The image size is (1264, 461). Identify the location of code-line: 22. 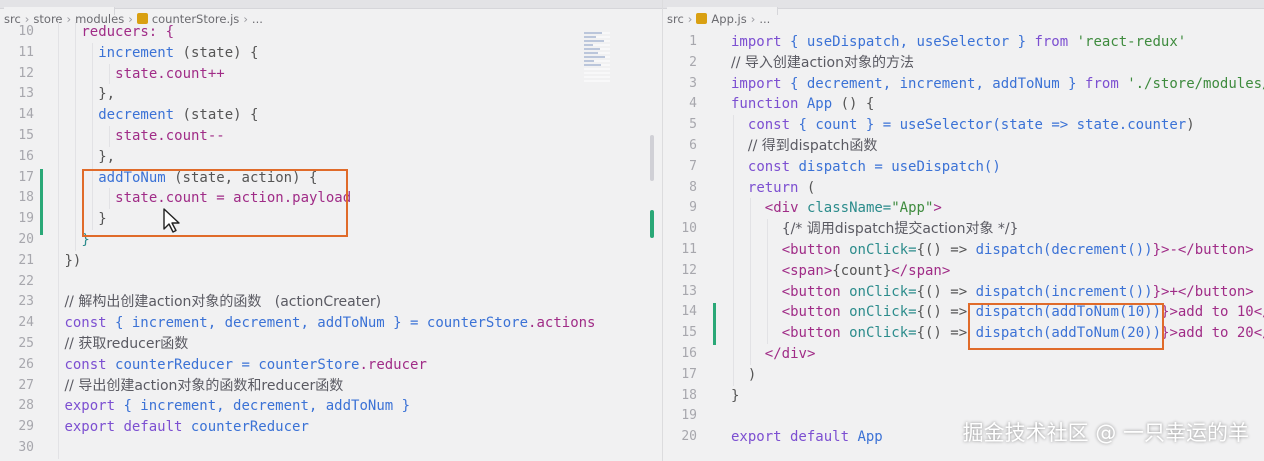
(331, 282).